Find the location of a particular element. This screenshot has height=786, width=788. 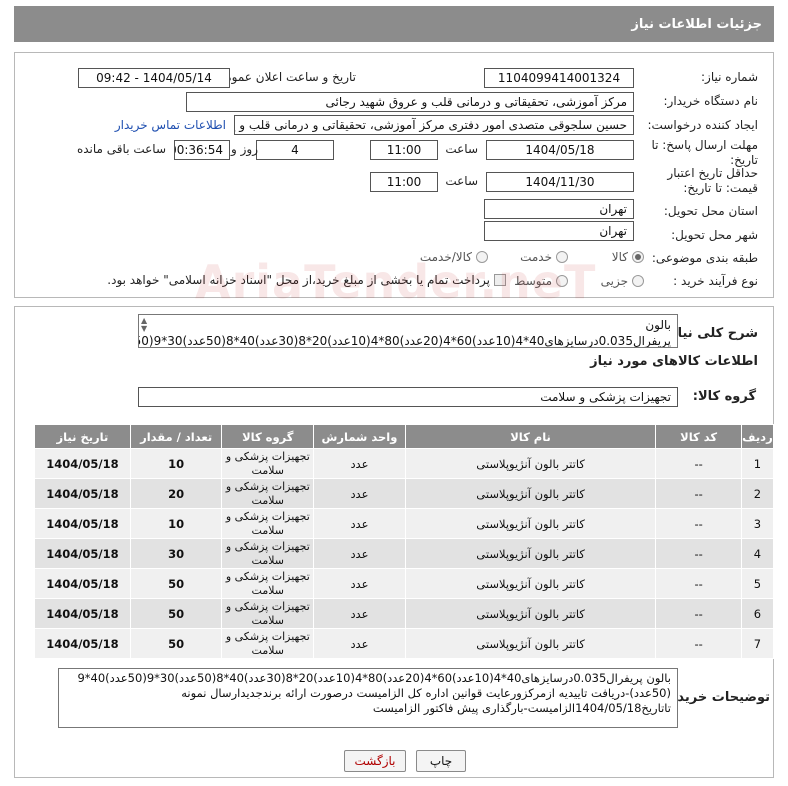

cell-qty: 30 is located at coordinates (176, 553).